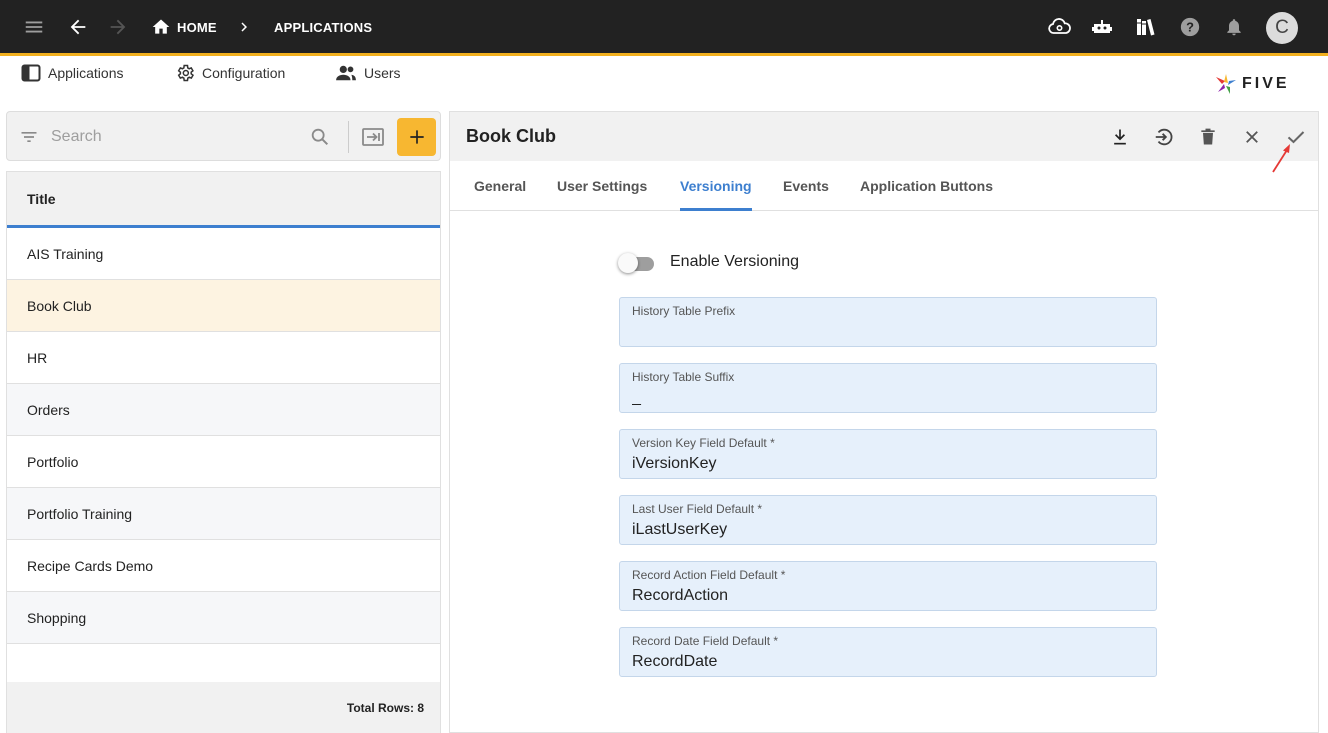 Image resolution: width=1328 pixels, height=733 pixels. Describe the element at coordinates (602, 186) in the screenshot. I see `tab-user-settings: User Settings` at that location.